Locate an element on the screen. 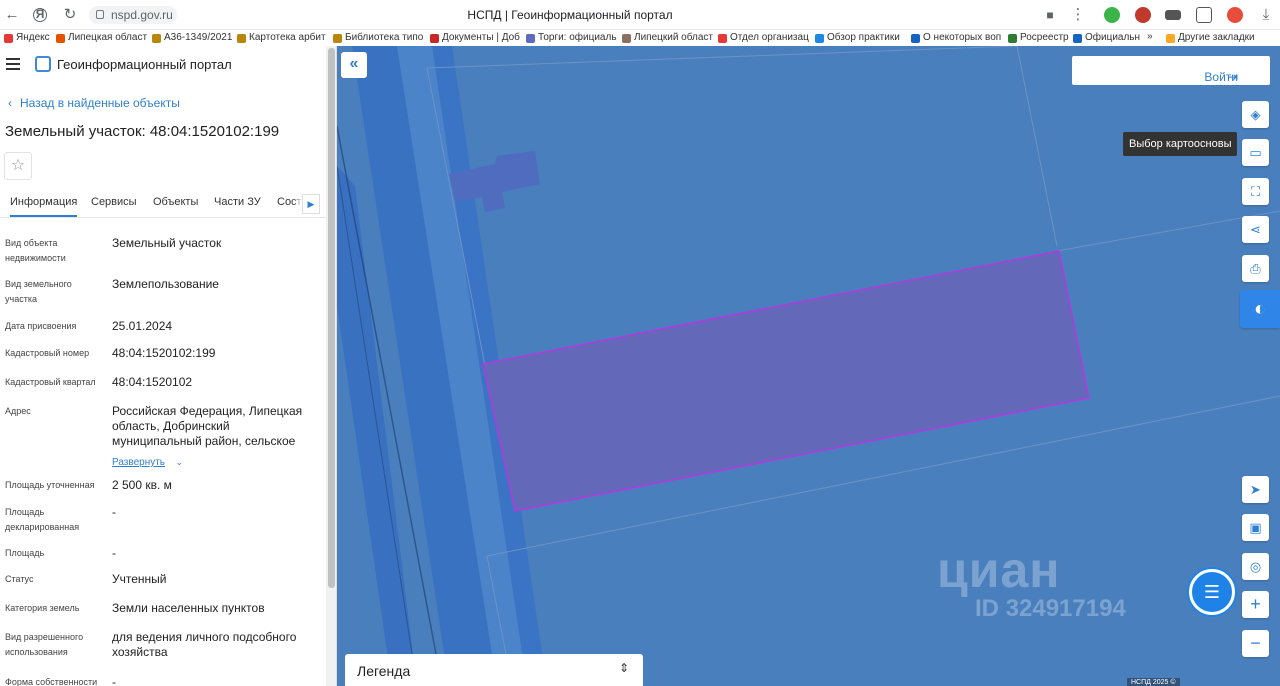  attr-label: Кадастровый номер is located at coordinates (47, 353).